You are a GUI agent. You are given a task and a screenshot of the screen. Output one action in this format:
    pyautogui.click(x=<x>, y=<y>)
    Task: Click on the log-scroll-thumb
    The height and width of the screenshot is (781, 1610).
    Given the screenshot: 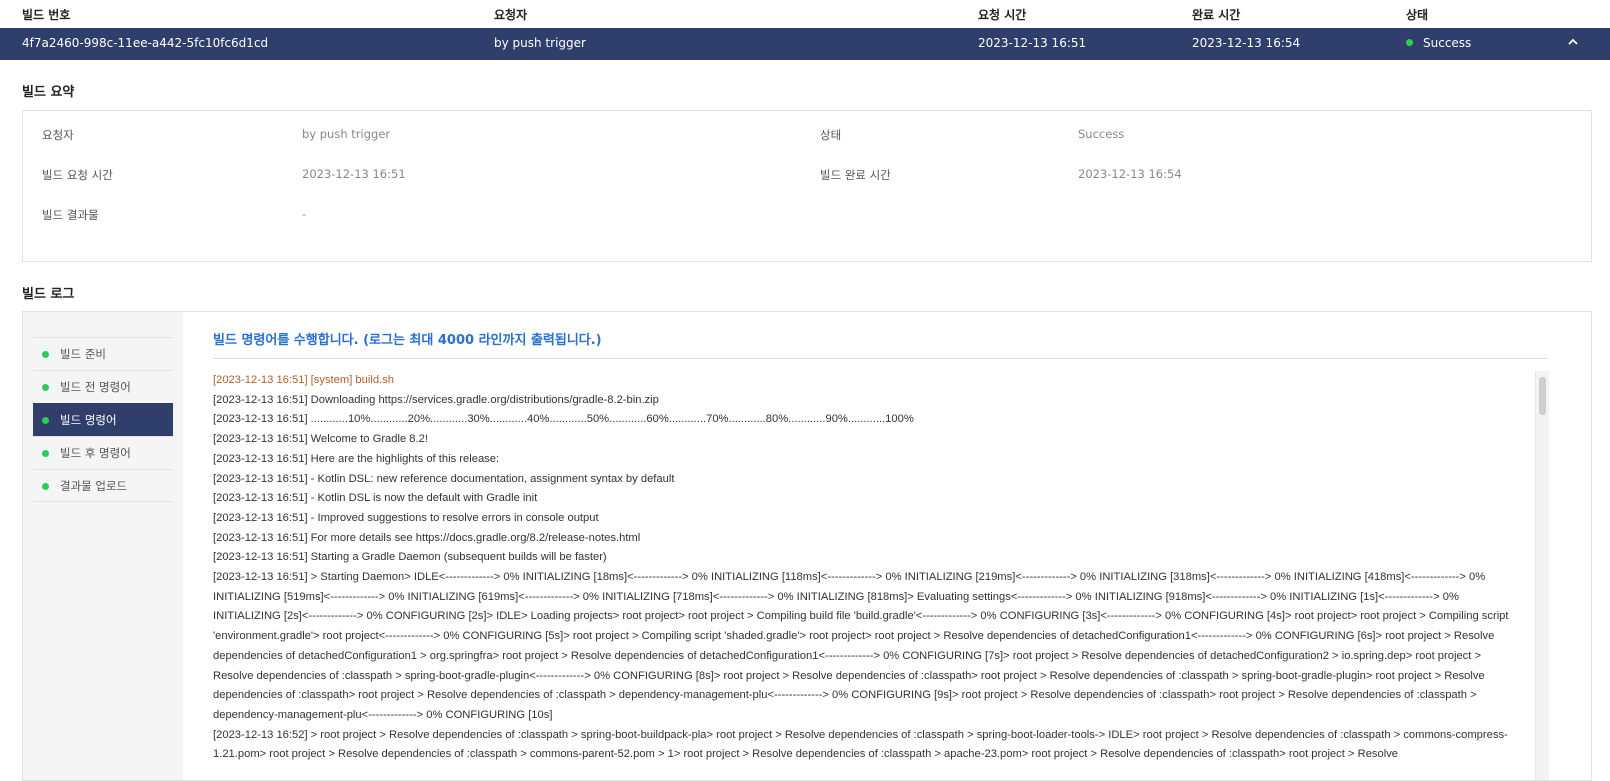 What is the action you would take?
    pyautogui.click(x=1542, y=396)
    